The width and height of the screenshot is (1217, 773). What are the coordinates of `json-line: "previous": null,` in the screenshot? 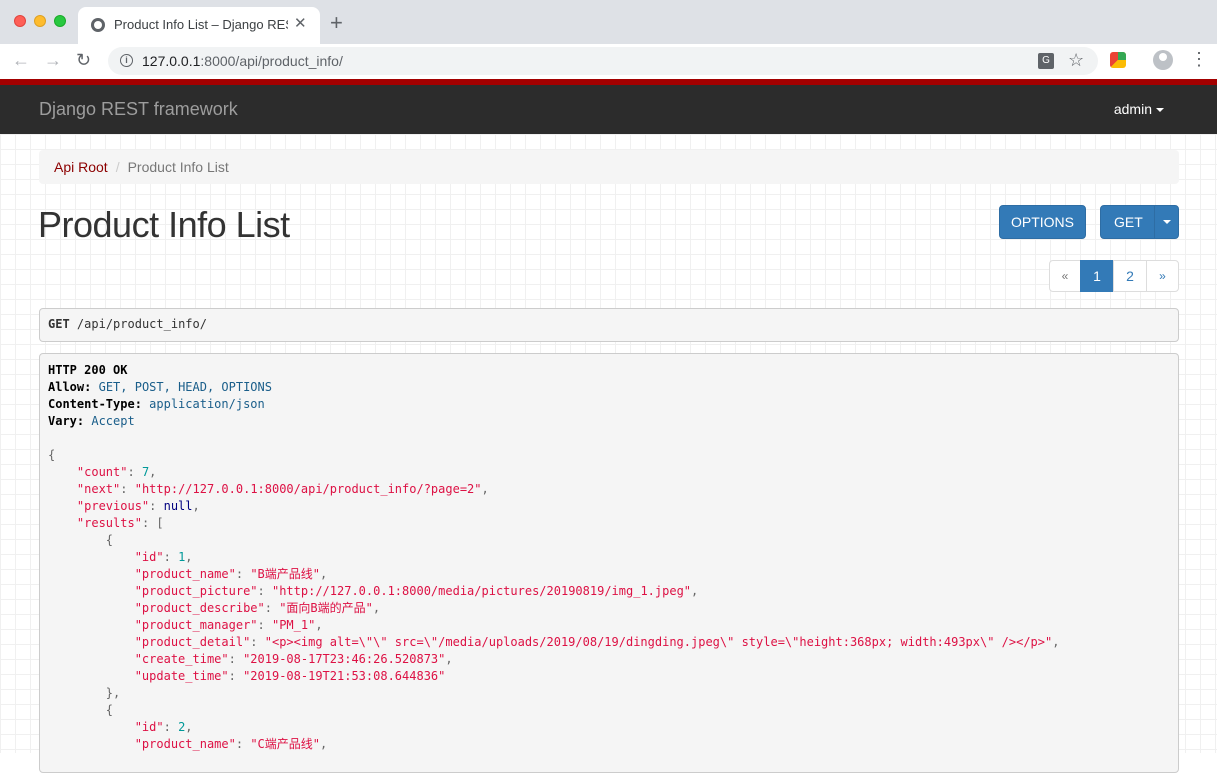 It's located at (138, 506).